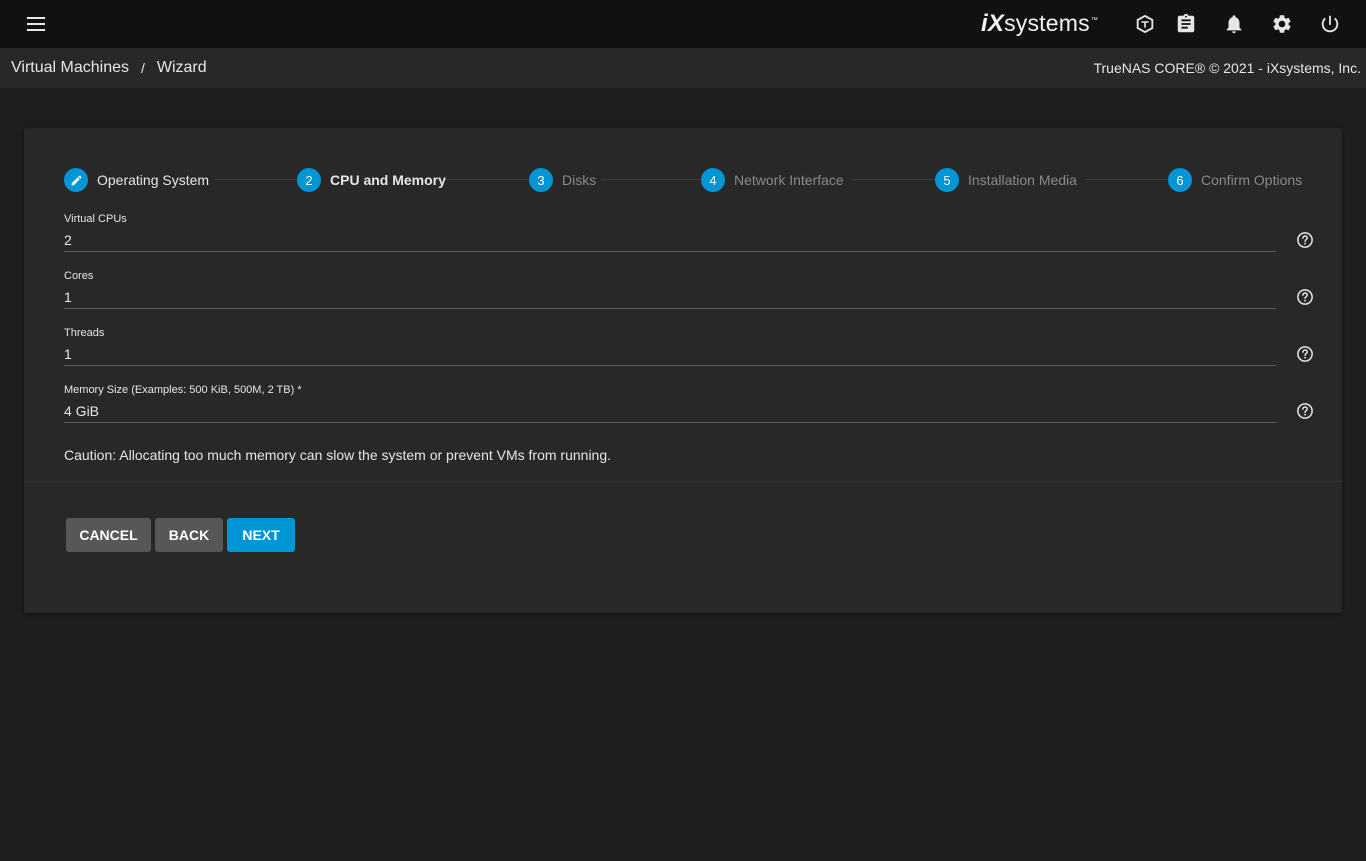  What do you see at coordinates (683, 24) in the screenshot?
I see `top-toolbar: iXsystems™` at bounding box center [683, 24].